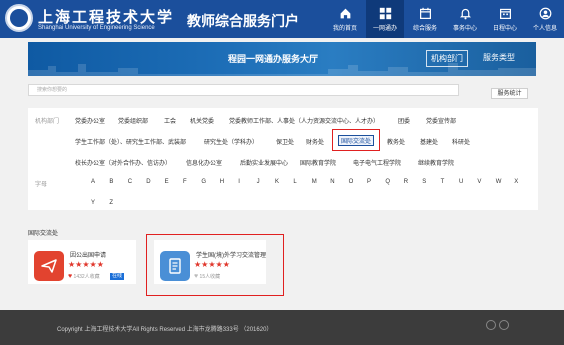  Describe the element at coordinates (461, 182) in the screenshot. I see `letter-filter-u: U` at that location.